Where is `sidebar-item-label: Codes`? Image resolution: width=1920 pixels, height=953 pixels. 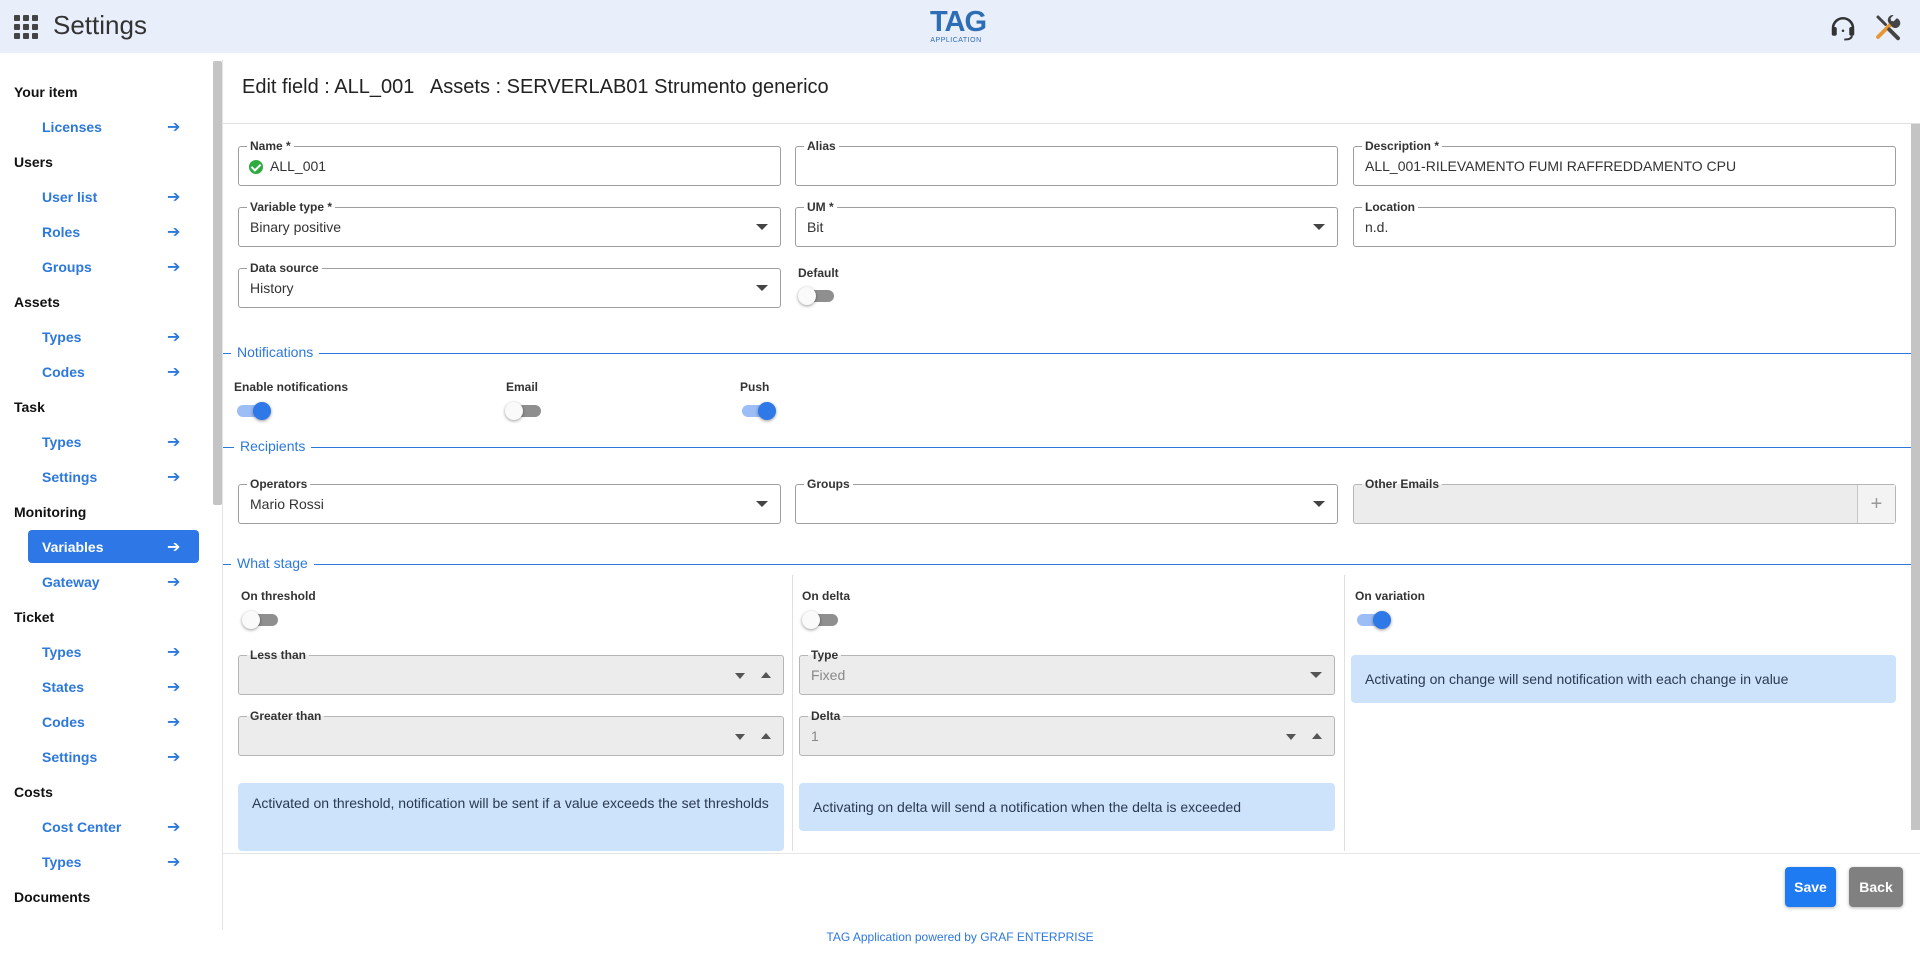 sidebar-item-label: Codes is located at coordinates (63, 721).